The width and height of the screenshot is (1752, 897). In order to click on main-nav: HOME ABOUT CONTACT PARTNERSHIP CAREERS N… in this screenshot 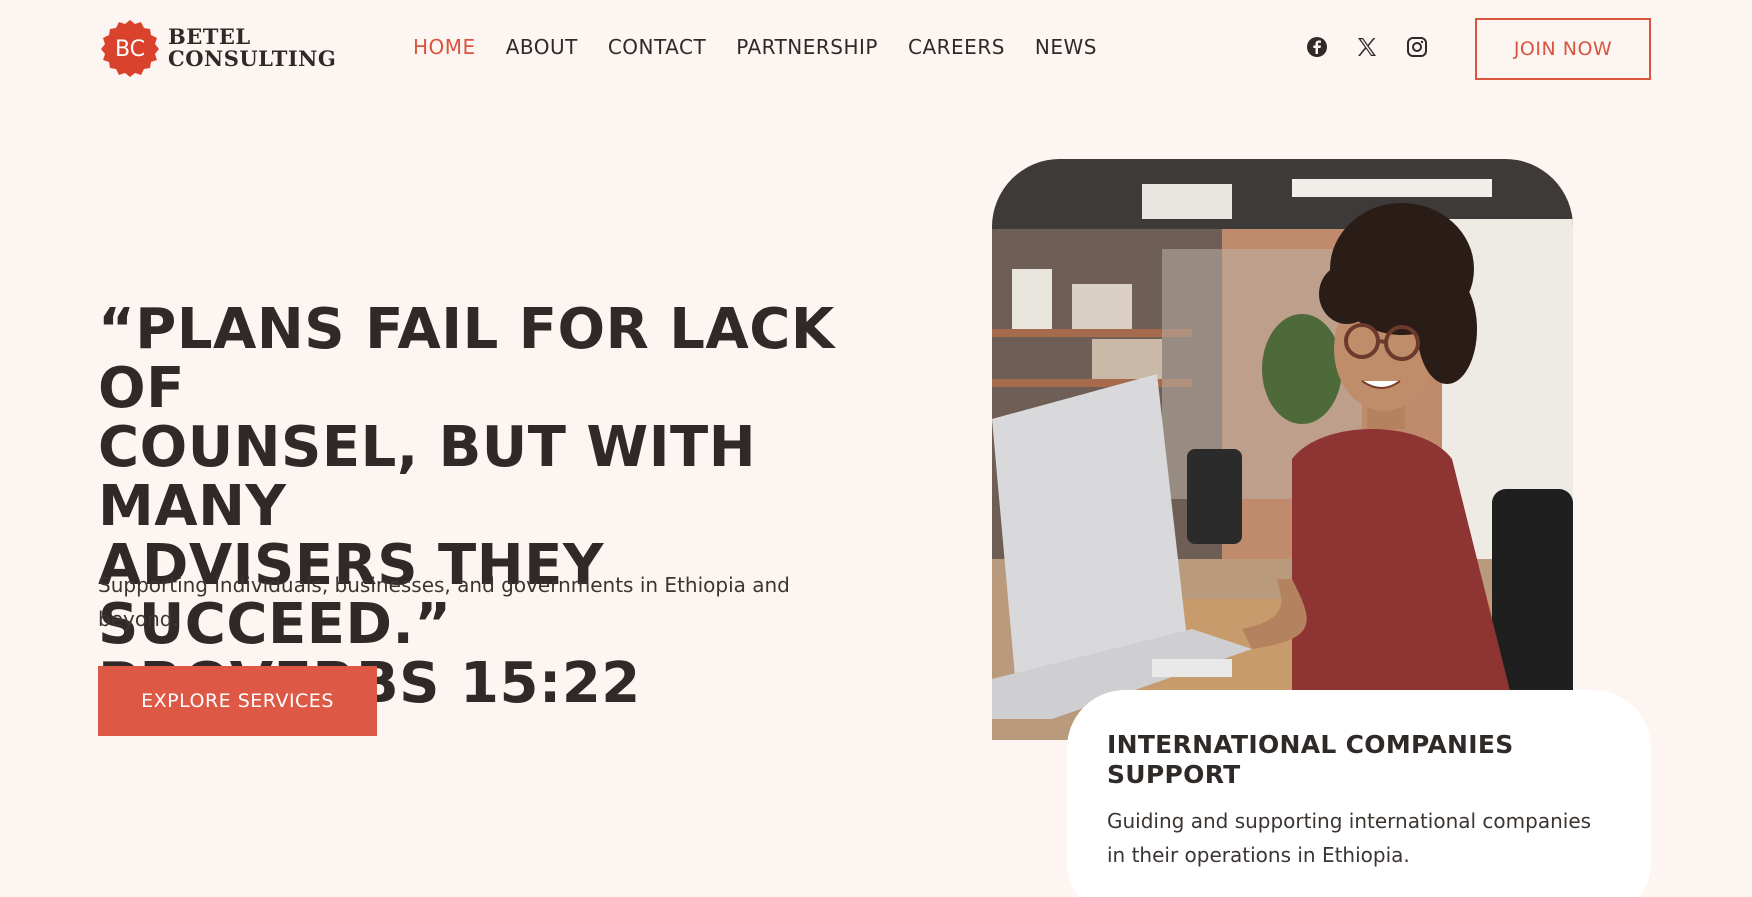, I will do `click(755, 47)`.